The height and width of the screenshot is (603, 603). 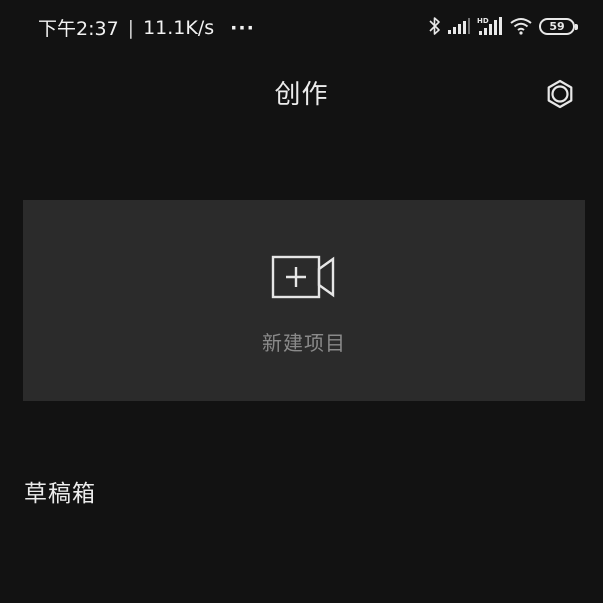 What do you see at coordinates (60, 494) in the screenshot?
I see `drafts-section-title: 草稿箱` at bounding box center [60, 494].